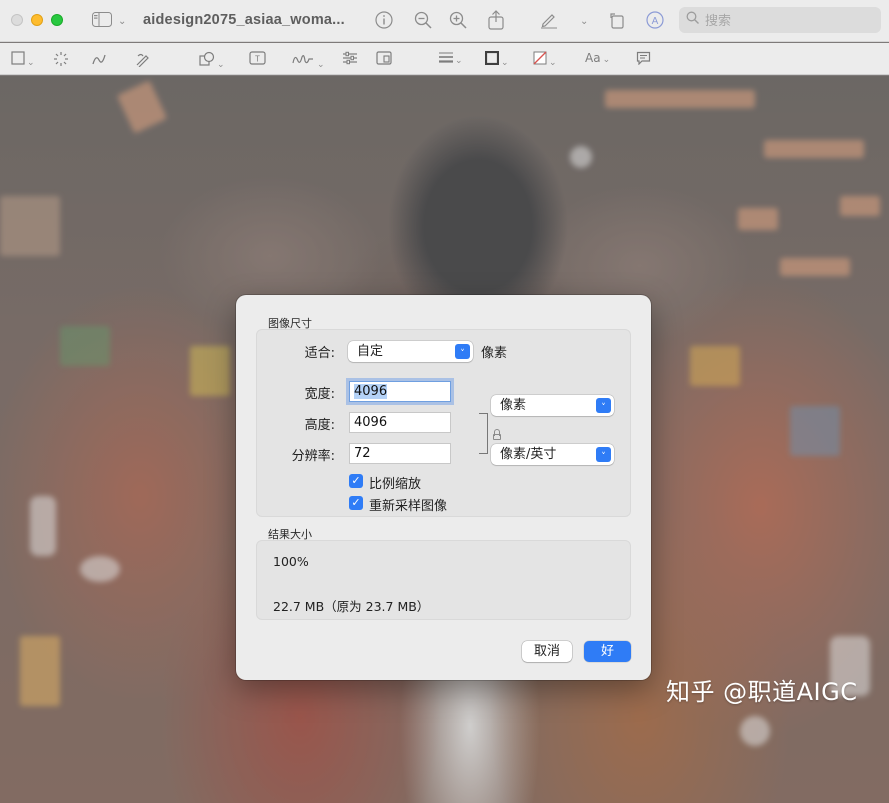  What do you see at coordinates (547, 651) in the screenshot?
I see `cancel-button: 取消` at bounding box center [547, 651].